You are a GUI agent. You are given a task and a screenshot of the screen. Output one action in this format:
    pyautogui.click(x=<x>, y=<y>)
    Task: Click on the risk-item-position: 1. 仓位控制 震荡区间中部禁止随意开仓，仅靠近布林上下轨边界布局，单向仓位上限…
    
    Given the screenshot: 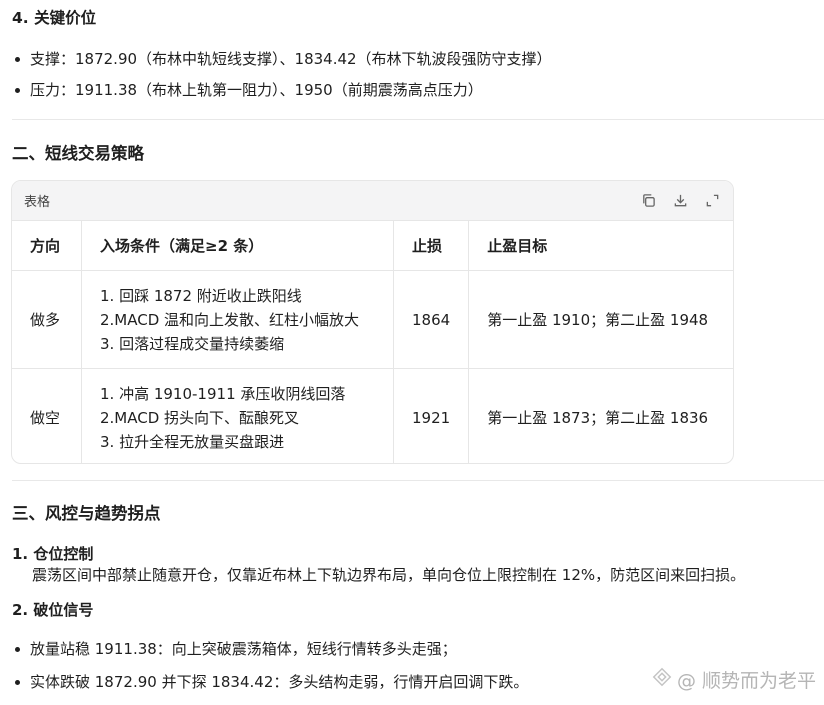 What is the action you would take?
    pyautogui.click(x=378, y=564)
    